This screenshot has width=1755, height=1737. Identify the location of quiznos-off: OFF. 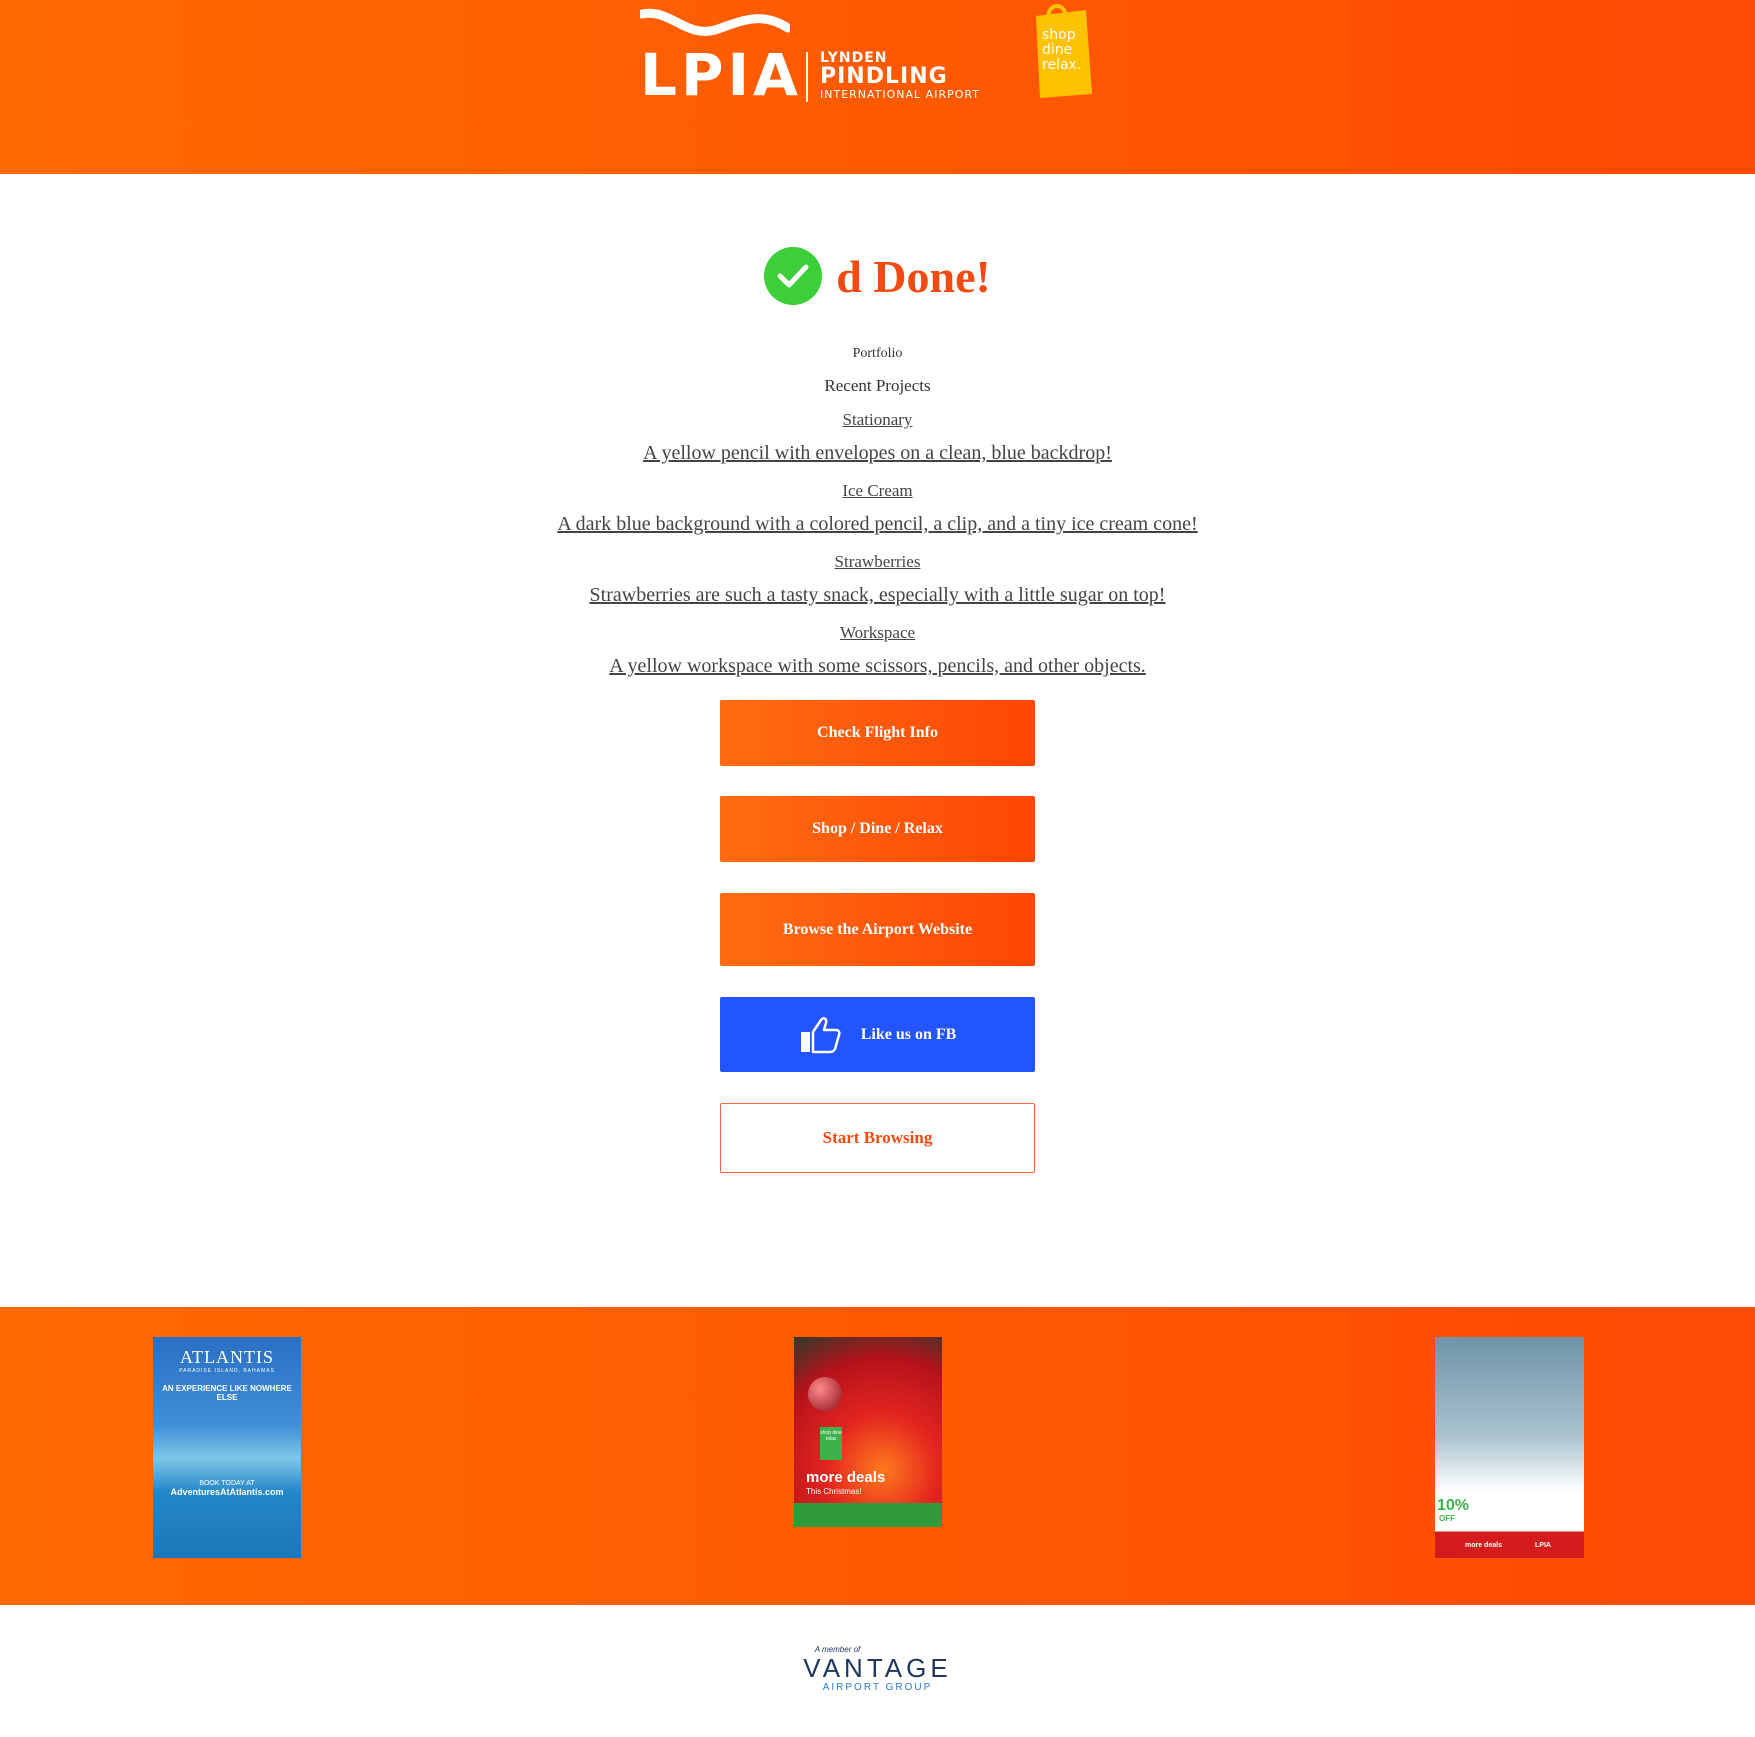
(1447, 1518).